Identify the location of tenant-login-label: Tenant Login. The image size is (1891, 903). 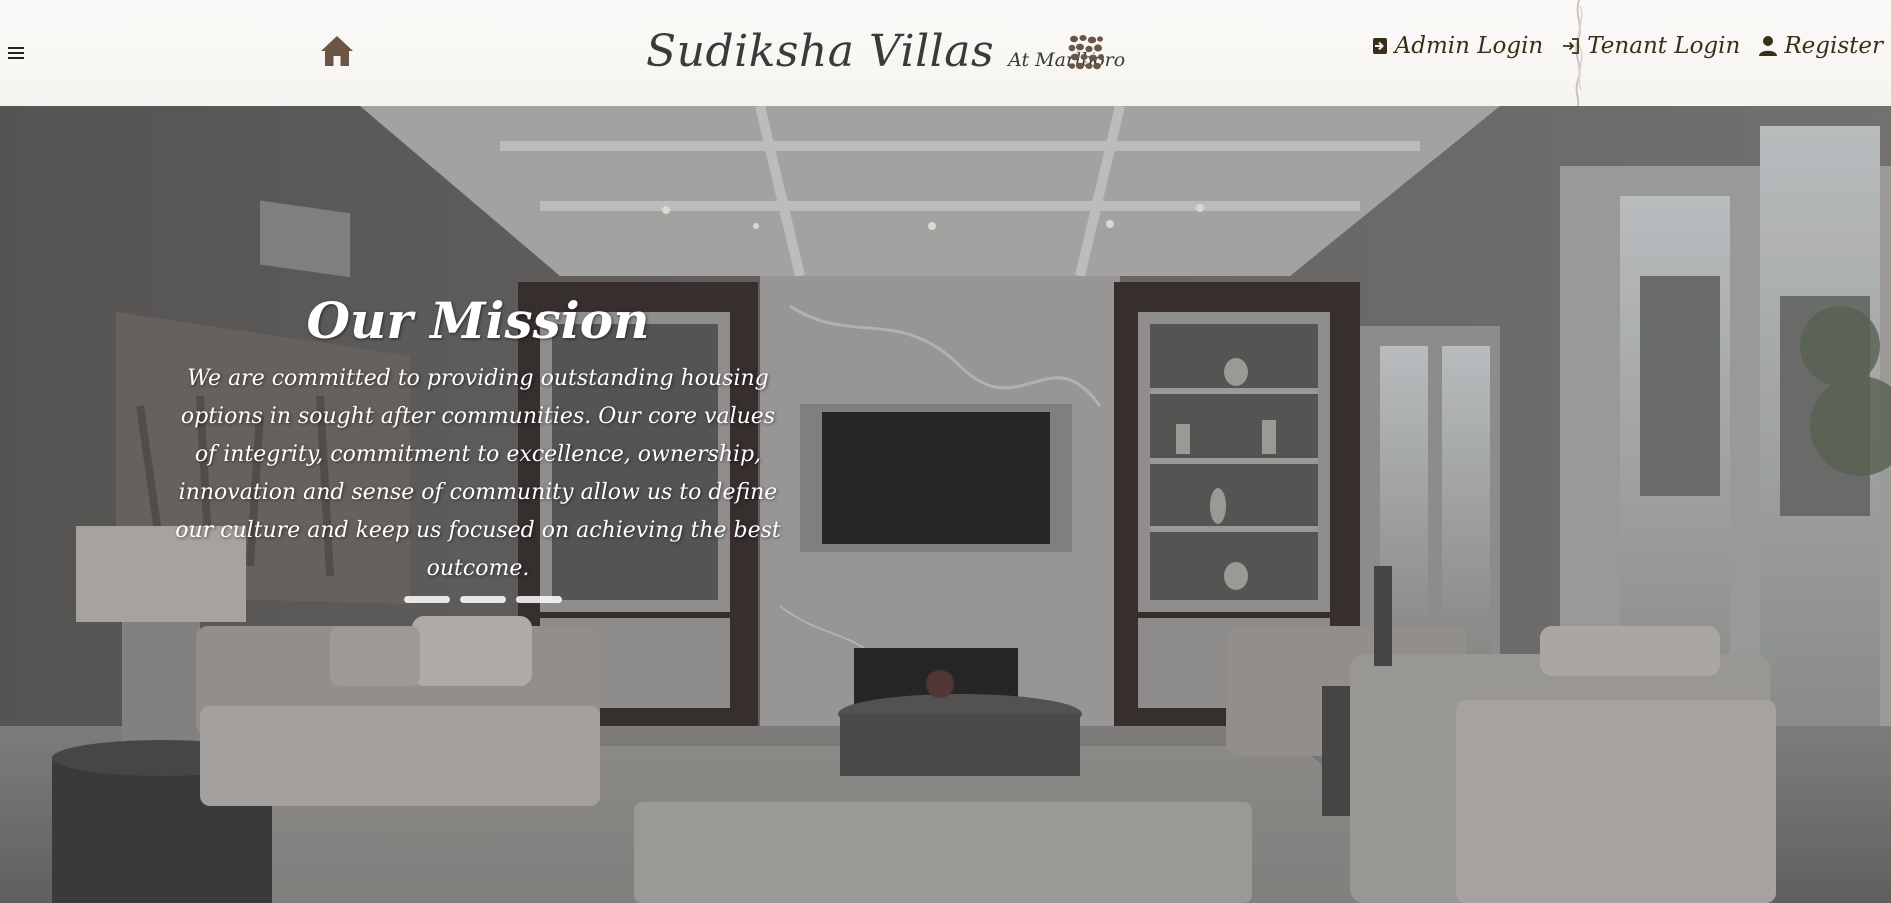
(1664, 46).